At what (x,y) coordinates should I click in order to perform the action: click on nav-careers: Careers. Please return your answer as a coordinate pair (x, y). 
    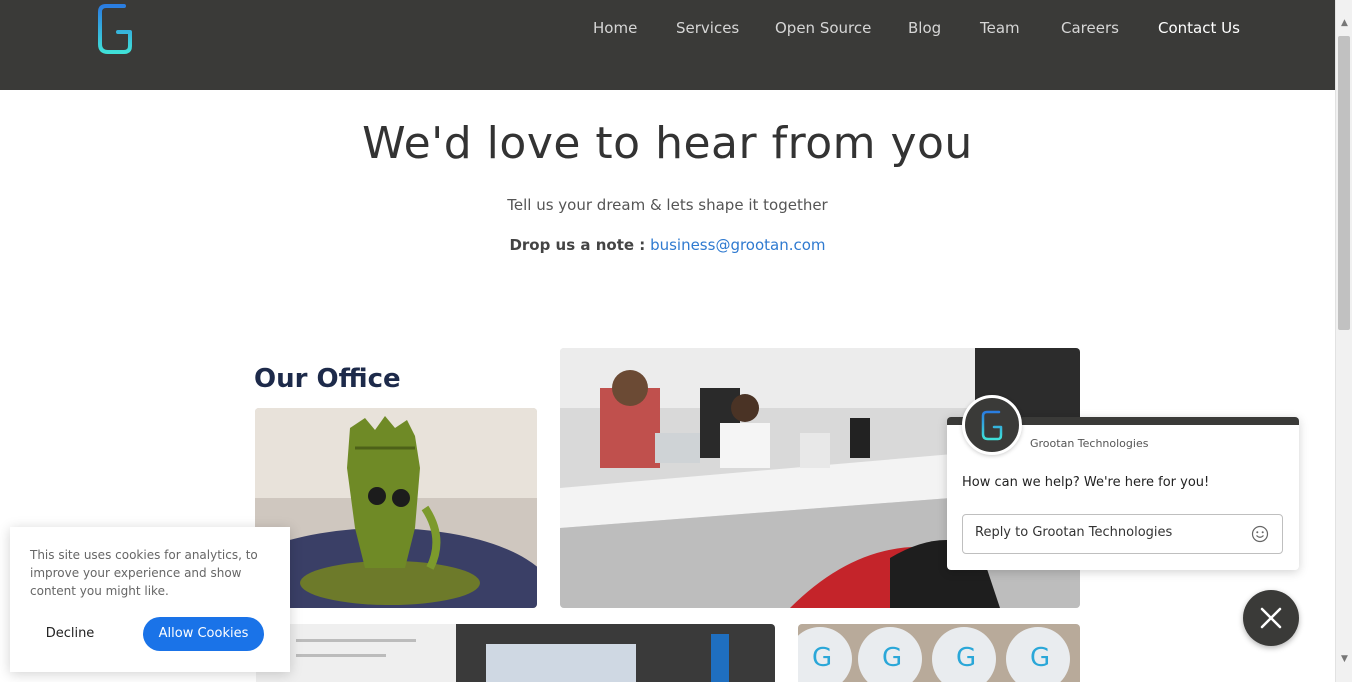
    Looking at the image, I should click on (1090, 28).